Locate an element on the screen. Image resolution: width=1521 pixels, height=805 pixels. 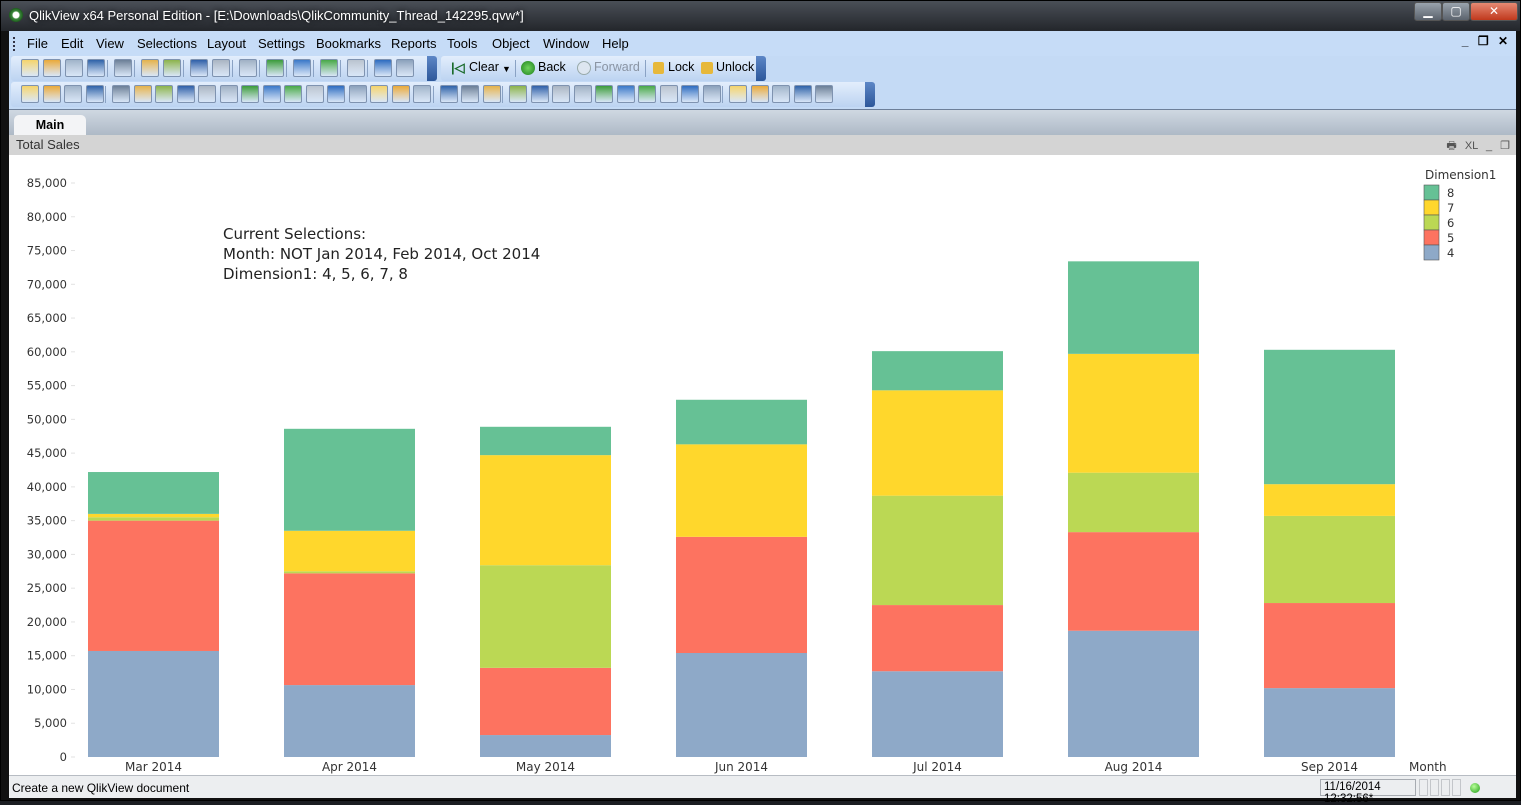
reload-data-icon is located at coordinates (172, 68).